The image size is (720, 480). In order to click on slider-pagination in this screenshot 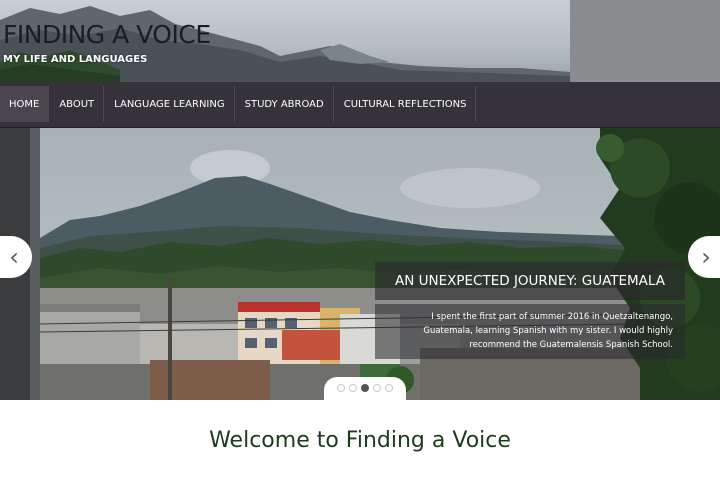, I will do `click(365, 388)`.